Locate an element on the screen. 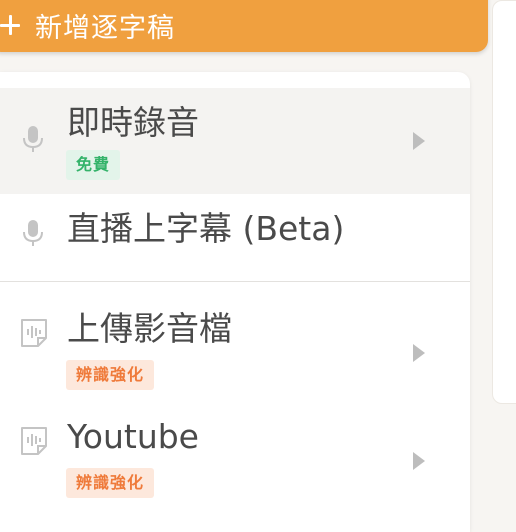 This screenshot has height=532, width=516. plus-icon is located at coordinates (10, 25).